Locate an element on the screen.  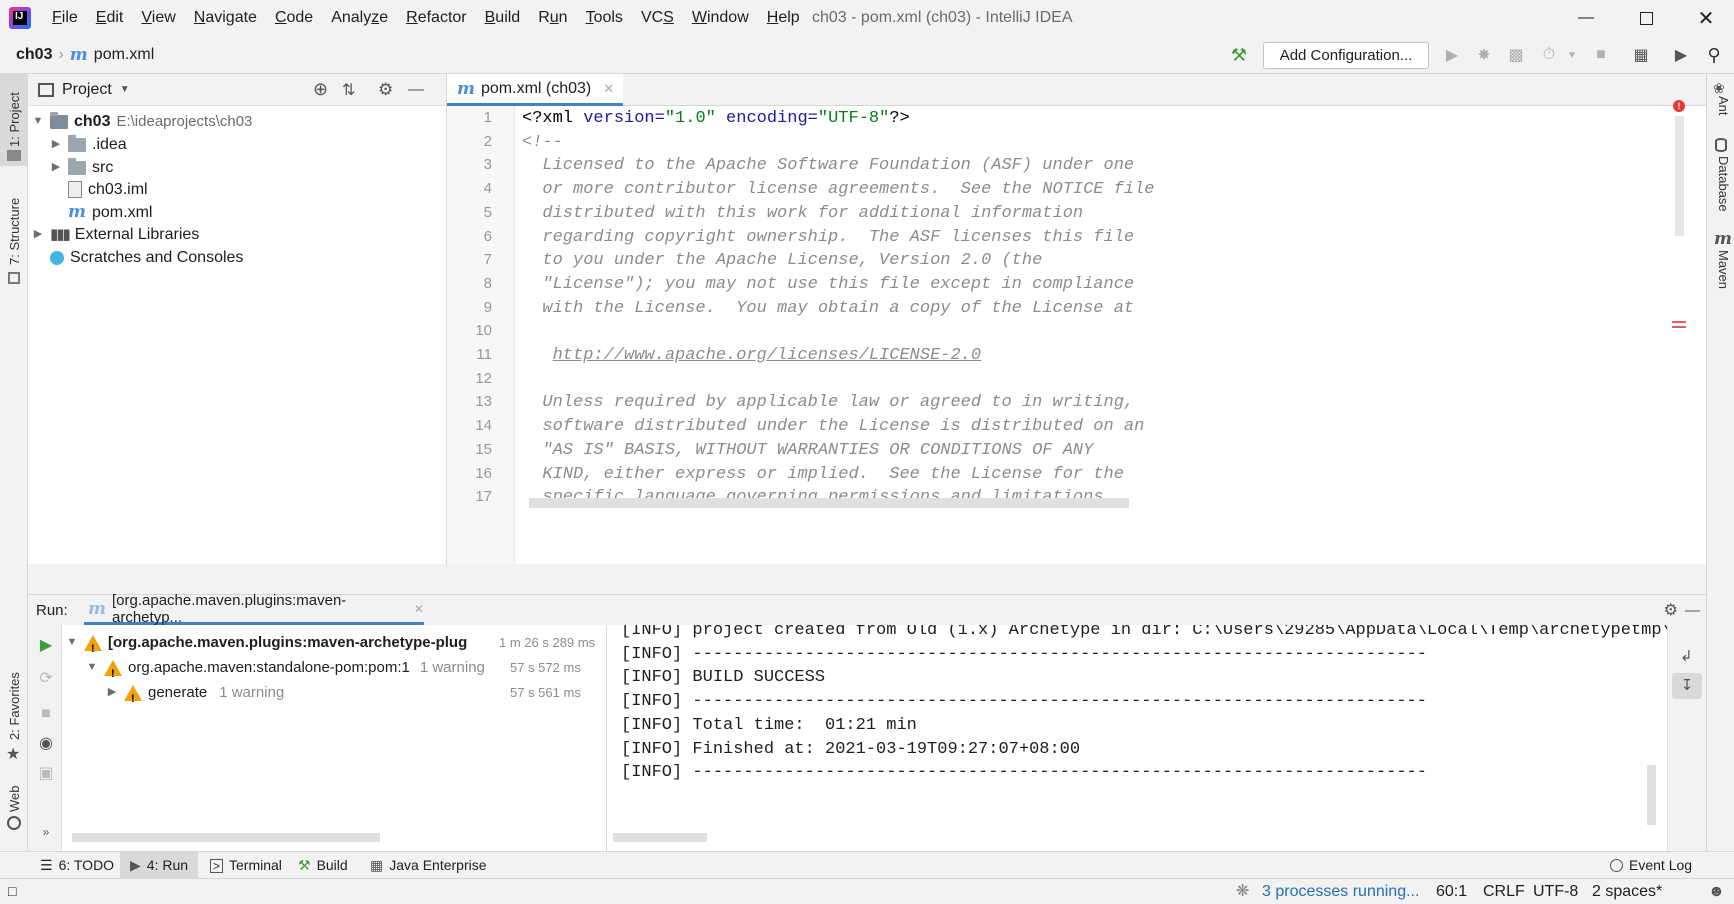
project-structure-icon: ▦ is located at coordinates (1641, 55).